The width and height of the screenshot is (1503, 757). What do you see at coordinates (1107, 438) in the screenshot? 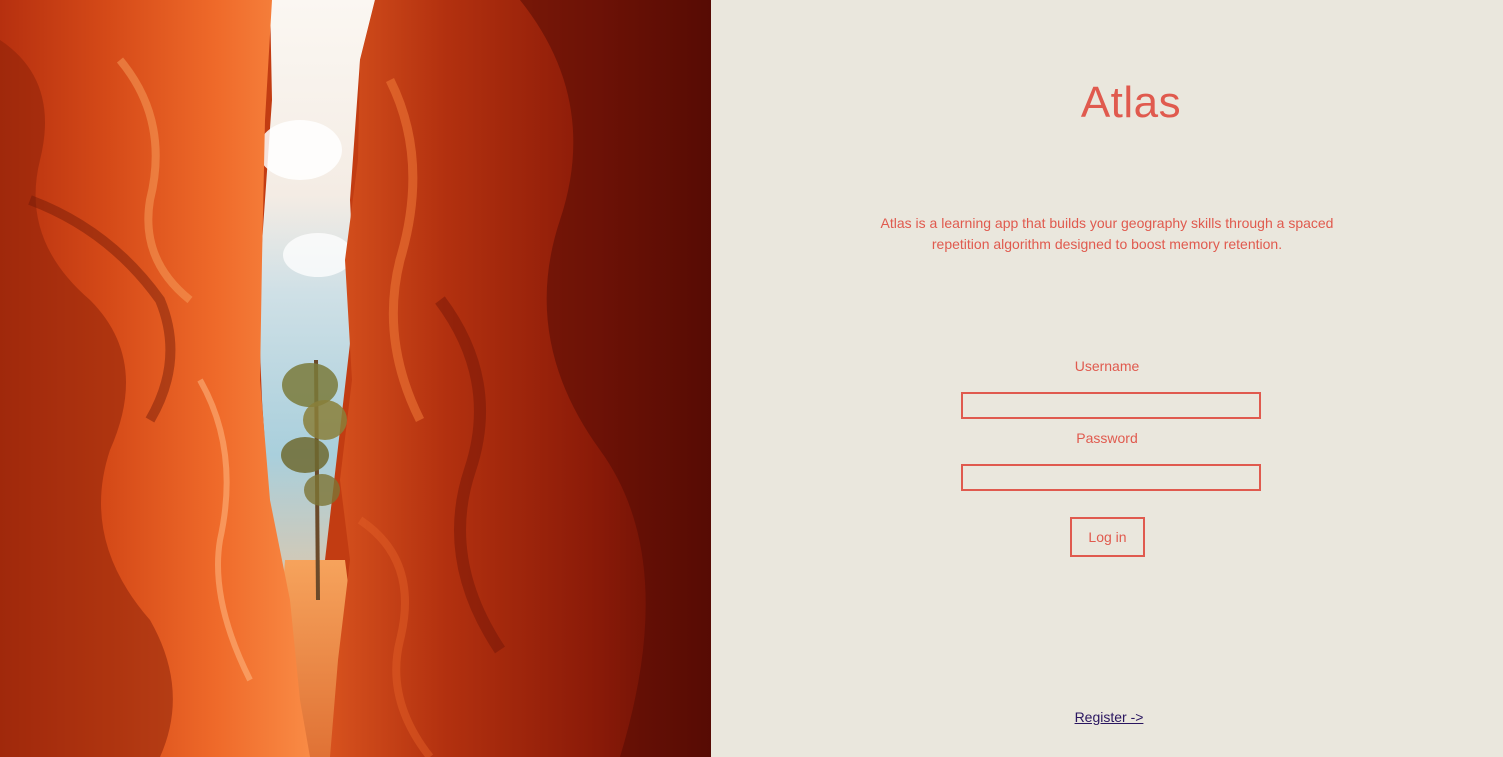
I see `password-label: Password` at bounding box center [1107, 438].